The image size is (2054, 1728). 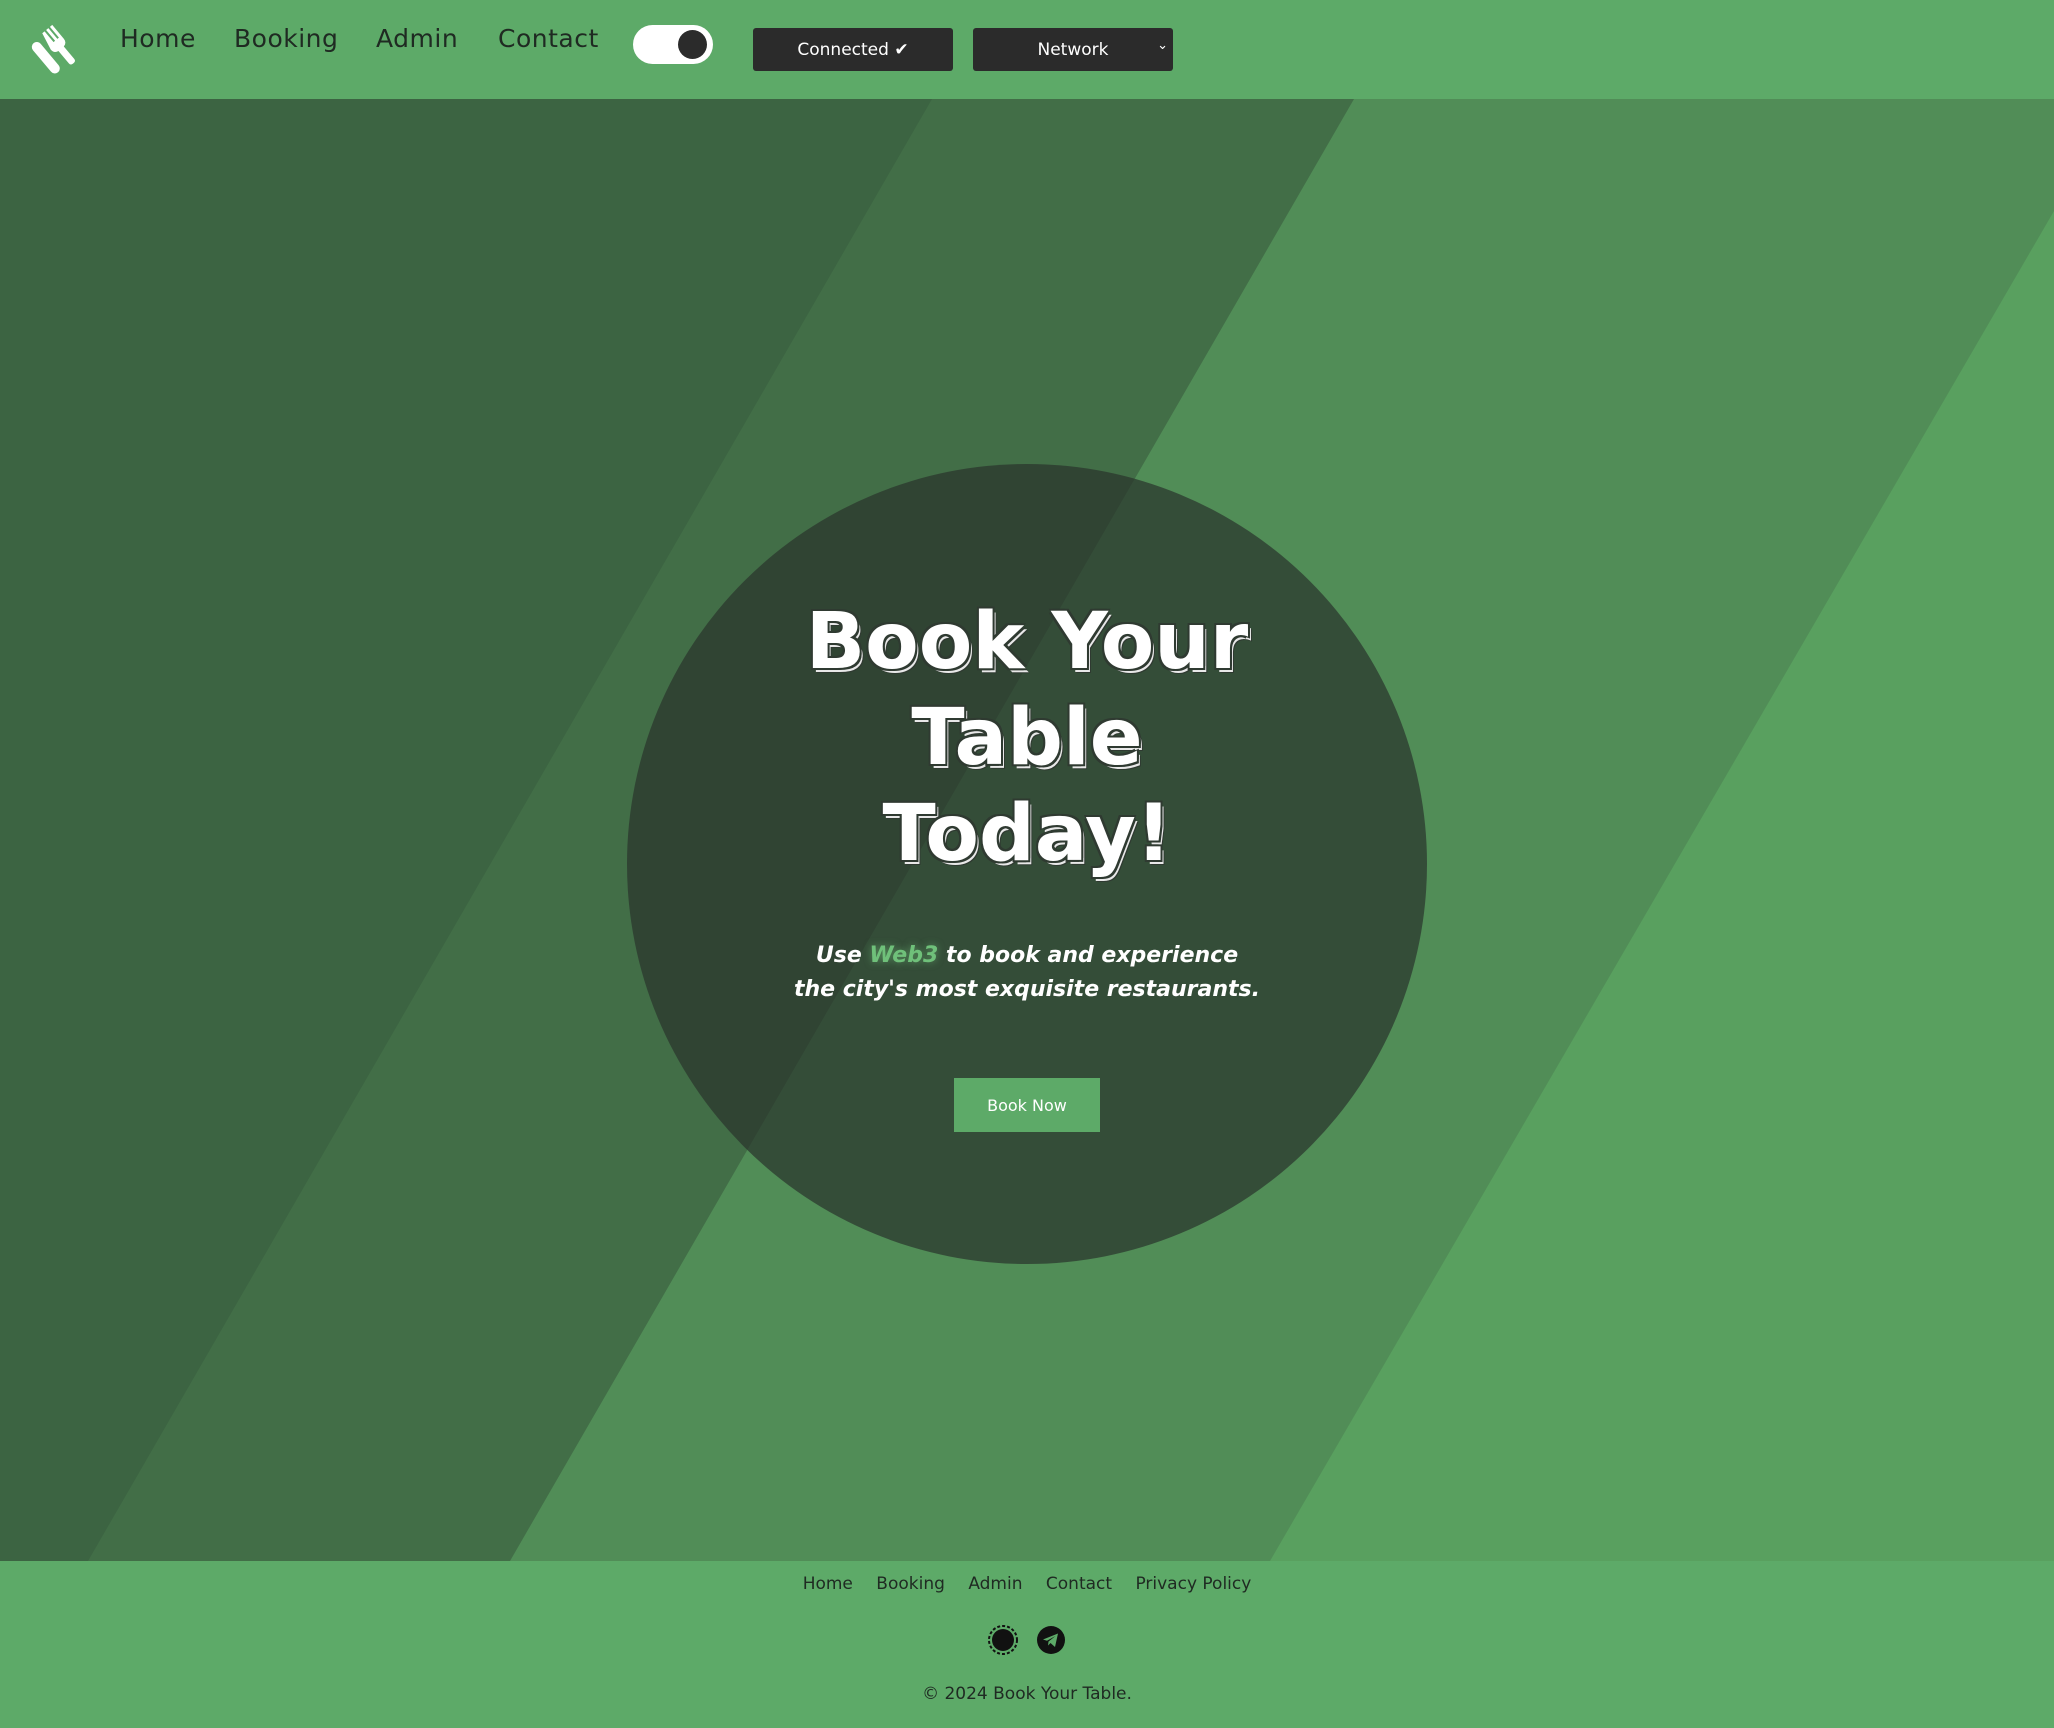 I want to click on network-select: Network ⌄, so click(x=1073, y=49).